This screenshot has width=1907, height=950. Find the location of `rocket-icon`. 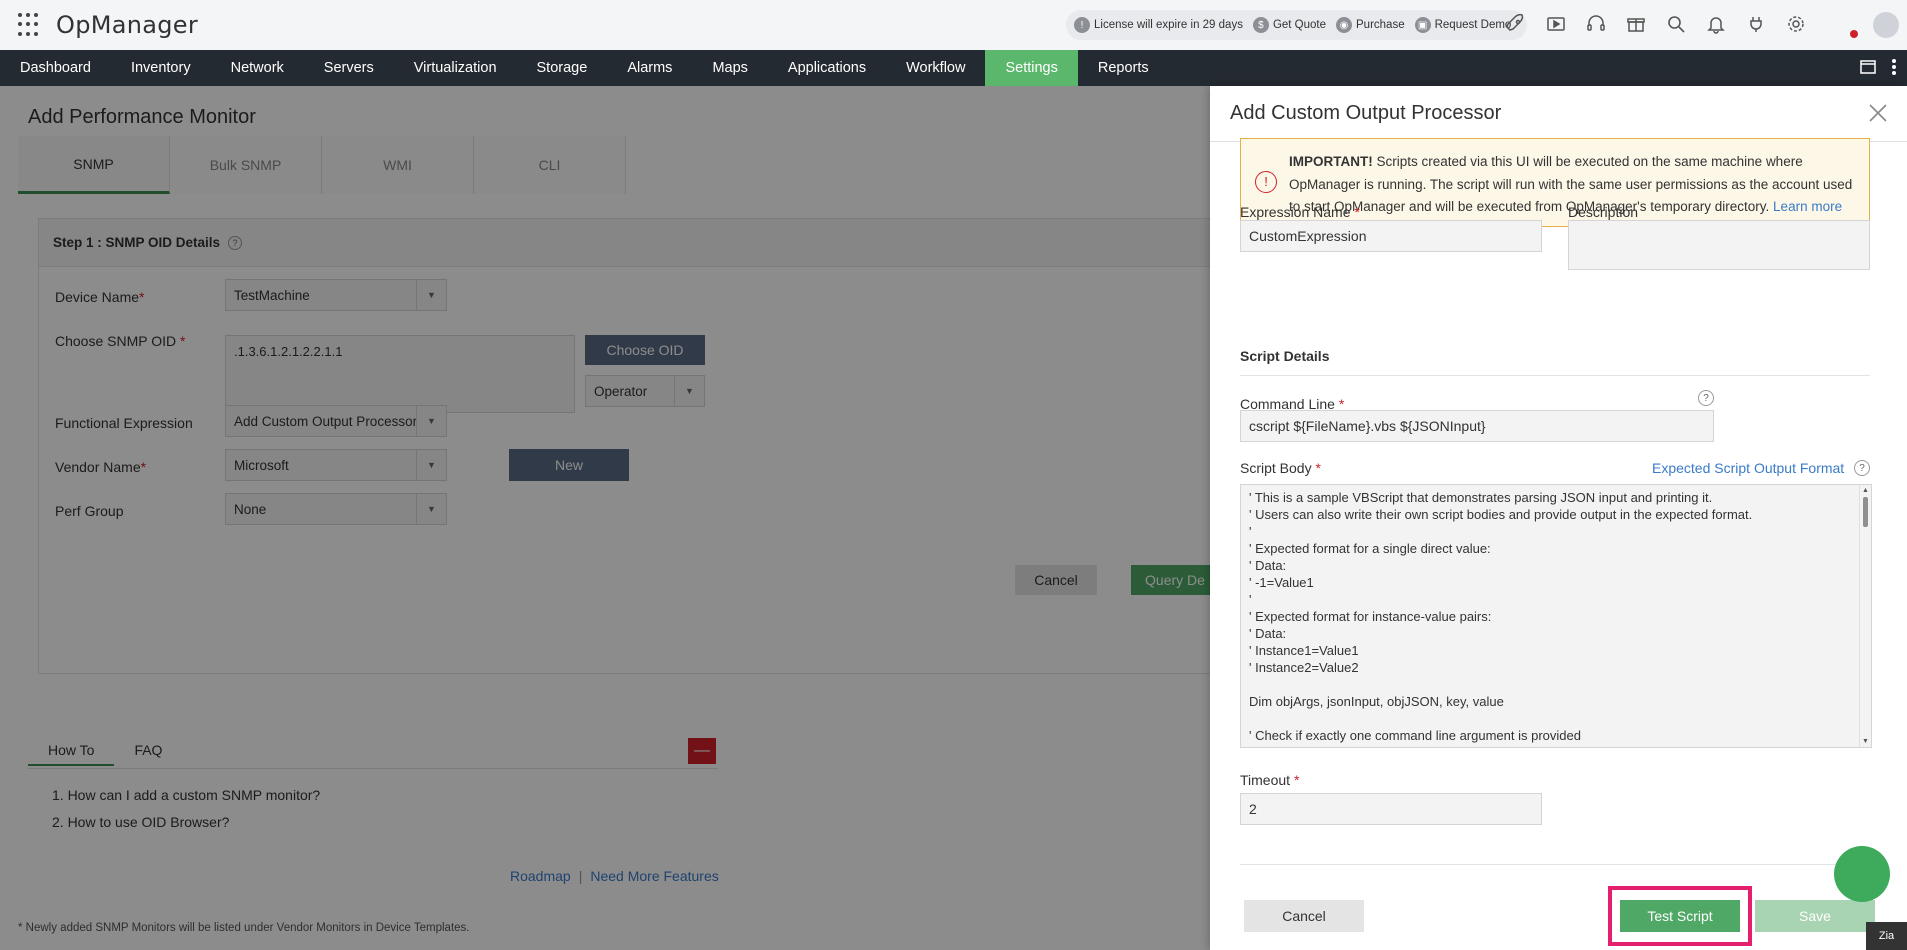

rocket-icon is located at coordinates (1516, 24).